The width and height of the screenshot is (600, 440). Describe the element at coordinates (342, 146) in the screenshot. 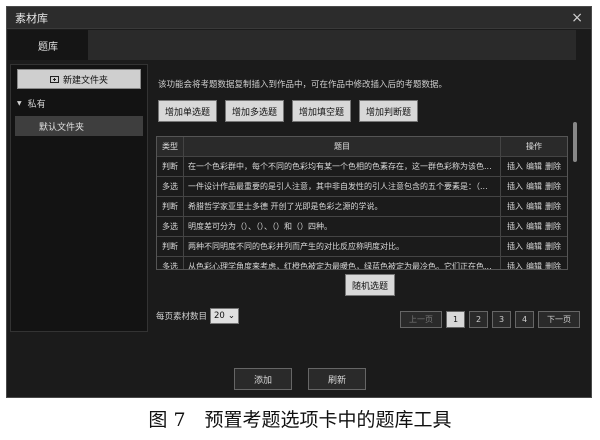

I see `header-question: 题目` at that location.